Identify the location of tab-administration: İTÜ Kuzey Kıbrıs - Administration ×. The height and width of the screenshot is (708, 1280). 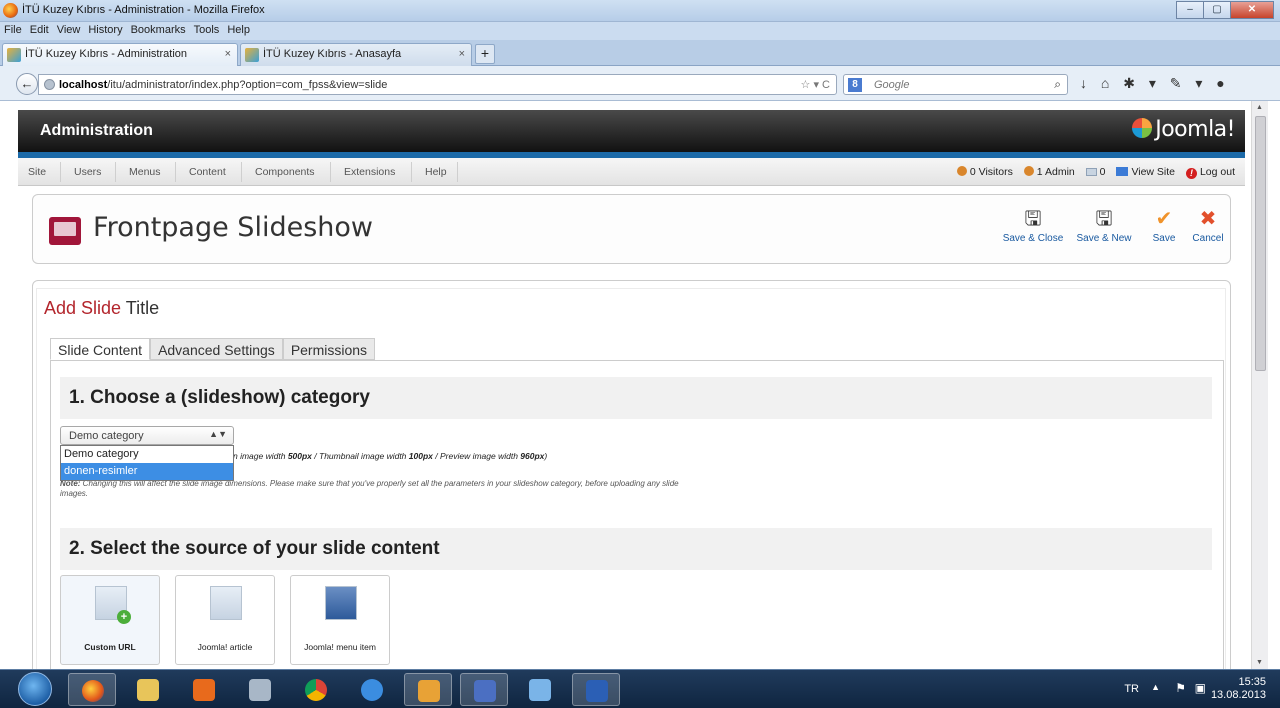
(120, 54).